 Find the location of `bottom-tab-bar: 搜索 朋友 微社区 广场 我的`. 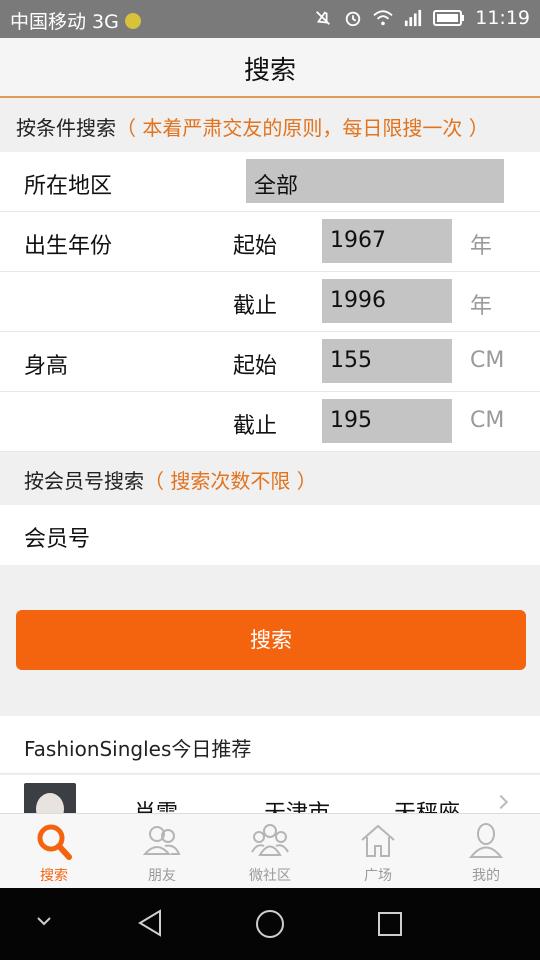

bottom-tab-bar: 搜索 朋友 微社区 广场 我的 is located at coordinates (270, 850).